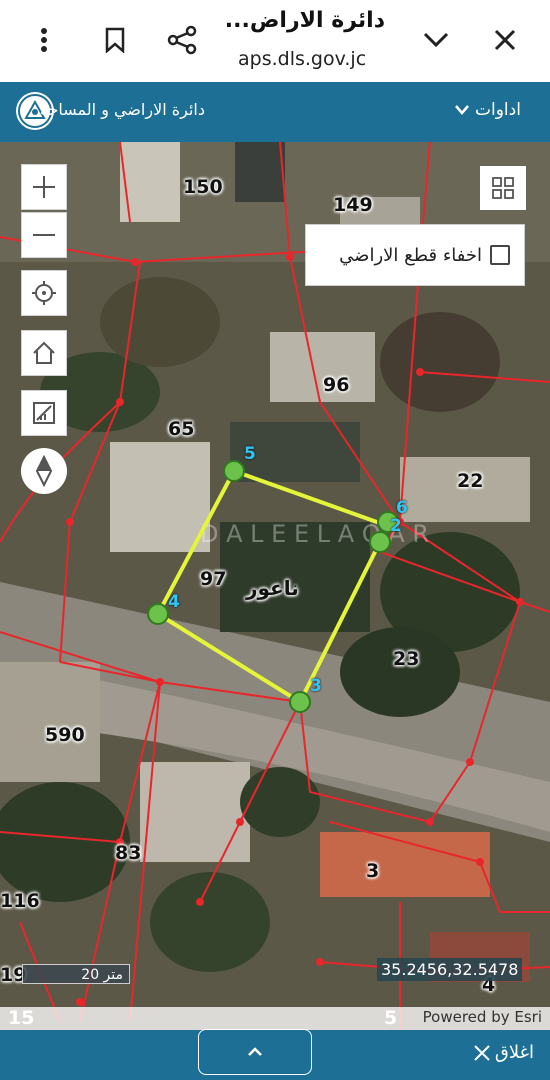 The image size is (550, 1080). Describe the element at coordinates (76, 974) in the screenshot. I see `scale-bar: 20 متر` at that location.